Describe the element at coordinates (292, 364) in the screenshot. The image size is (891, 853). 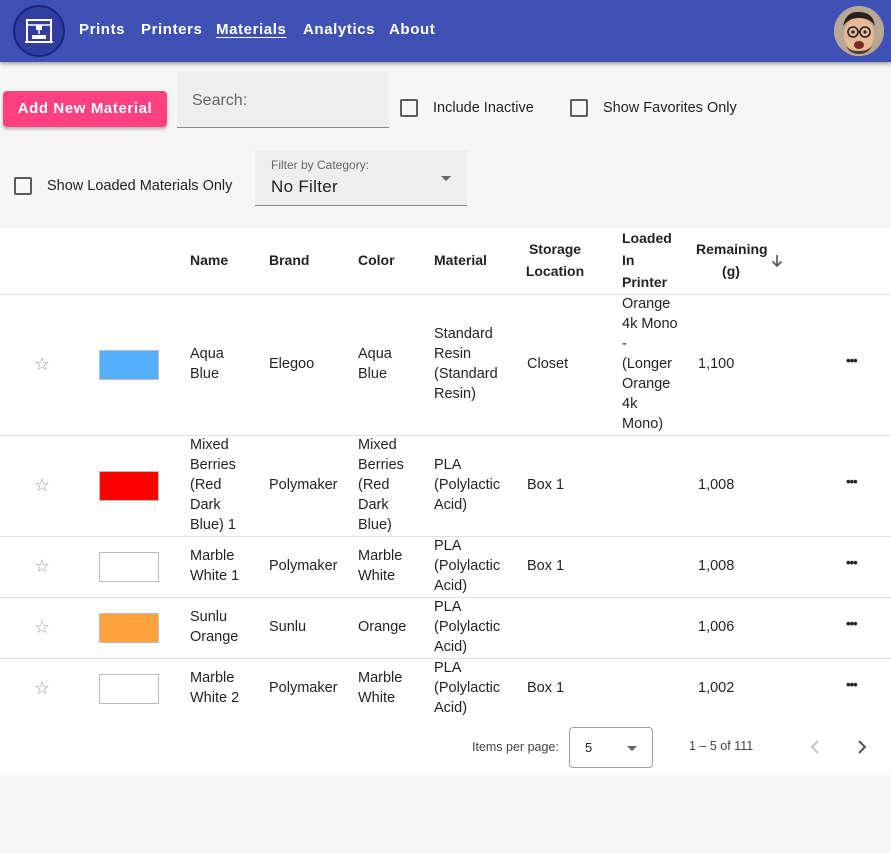
I see `cell-brand: Elegoo` at that location.